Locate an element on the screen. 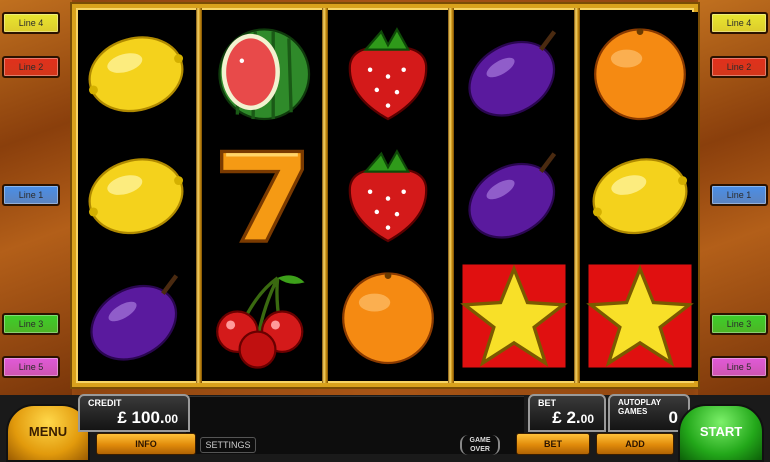 The height and width of the screenshot is (462, 770). line-4-right-marker: Line 4 is located at coordinates (739, 23).